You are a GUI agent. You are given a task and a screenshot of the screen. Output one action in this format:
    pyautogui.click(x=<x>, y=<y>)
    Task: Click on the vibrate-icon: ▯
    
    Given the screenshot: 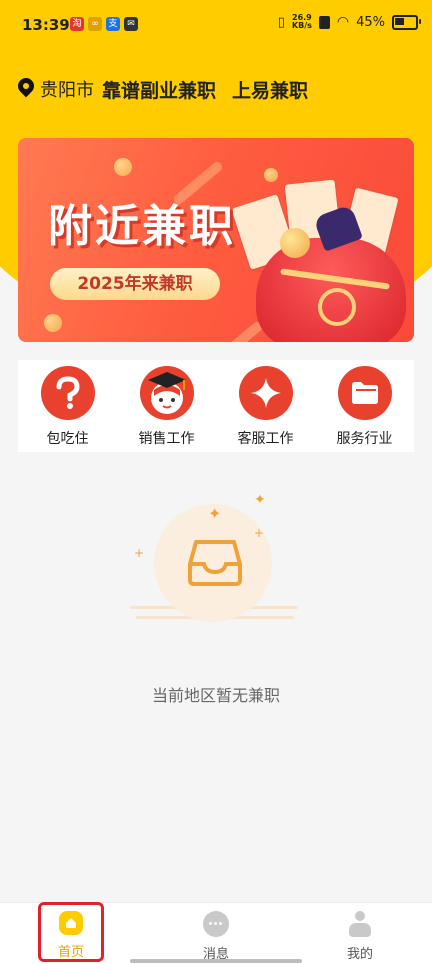 What is the action you would take?
    pyautogui.click(x=281, y=22)
    